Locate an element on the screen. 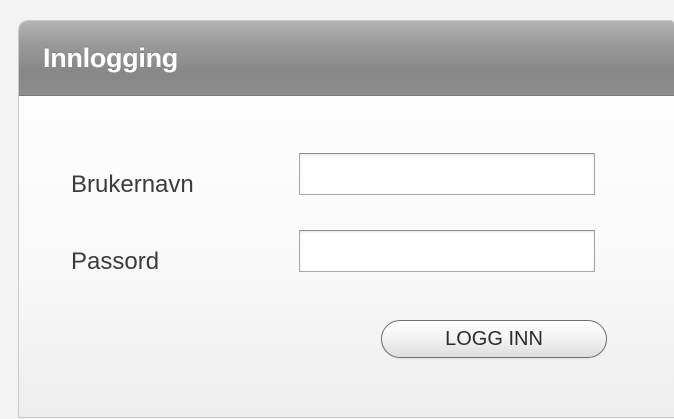 This screenshot has height=419, width=674. username-label: Brukernavn is located at coordinates (132, 184).